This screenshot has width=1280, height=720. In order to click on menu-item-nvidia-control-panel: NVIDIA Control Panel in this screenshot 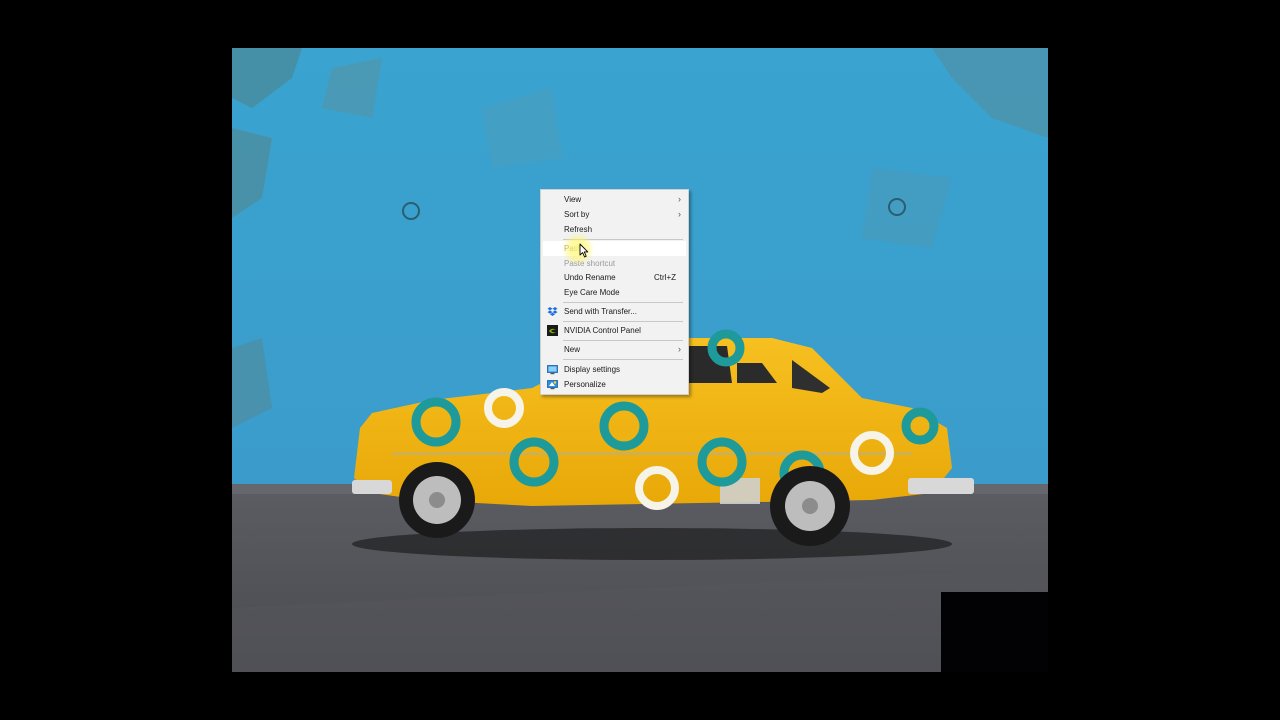, I will do `click(614, 330)`.